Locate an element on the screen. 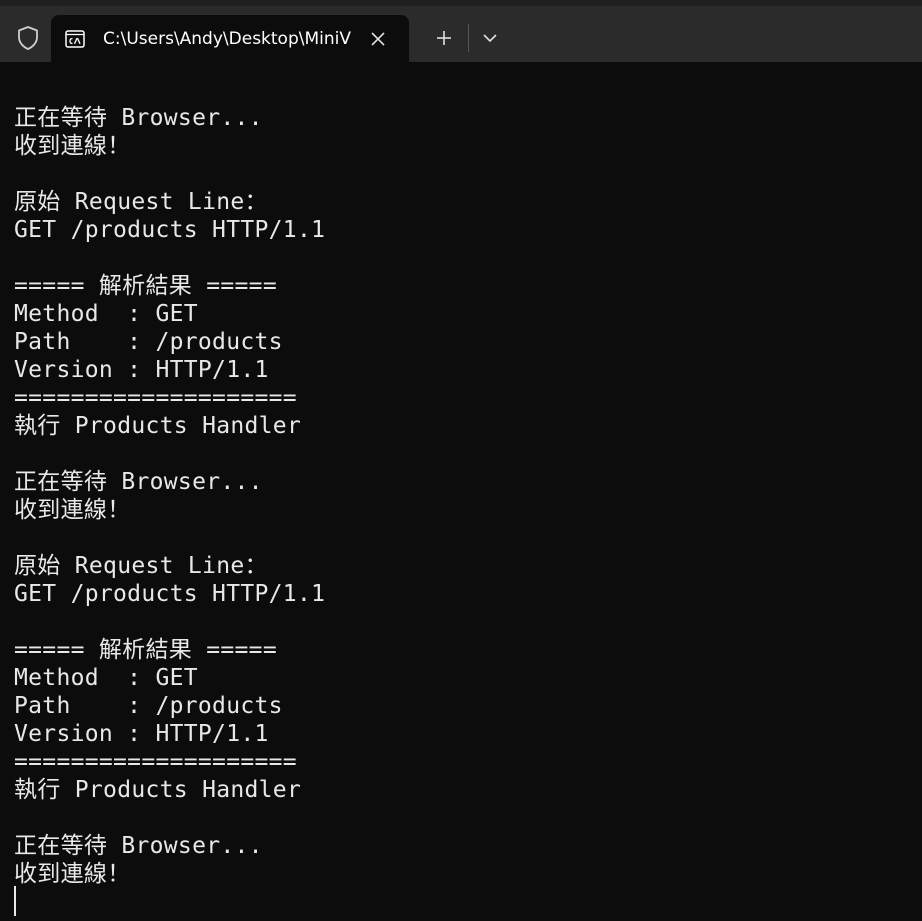 This screenshot has height=921, width=922. background-window-peek is located at coordinates (461, 3).